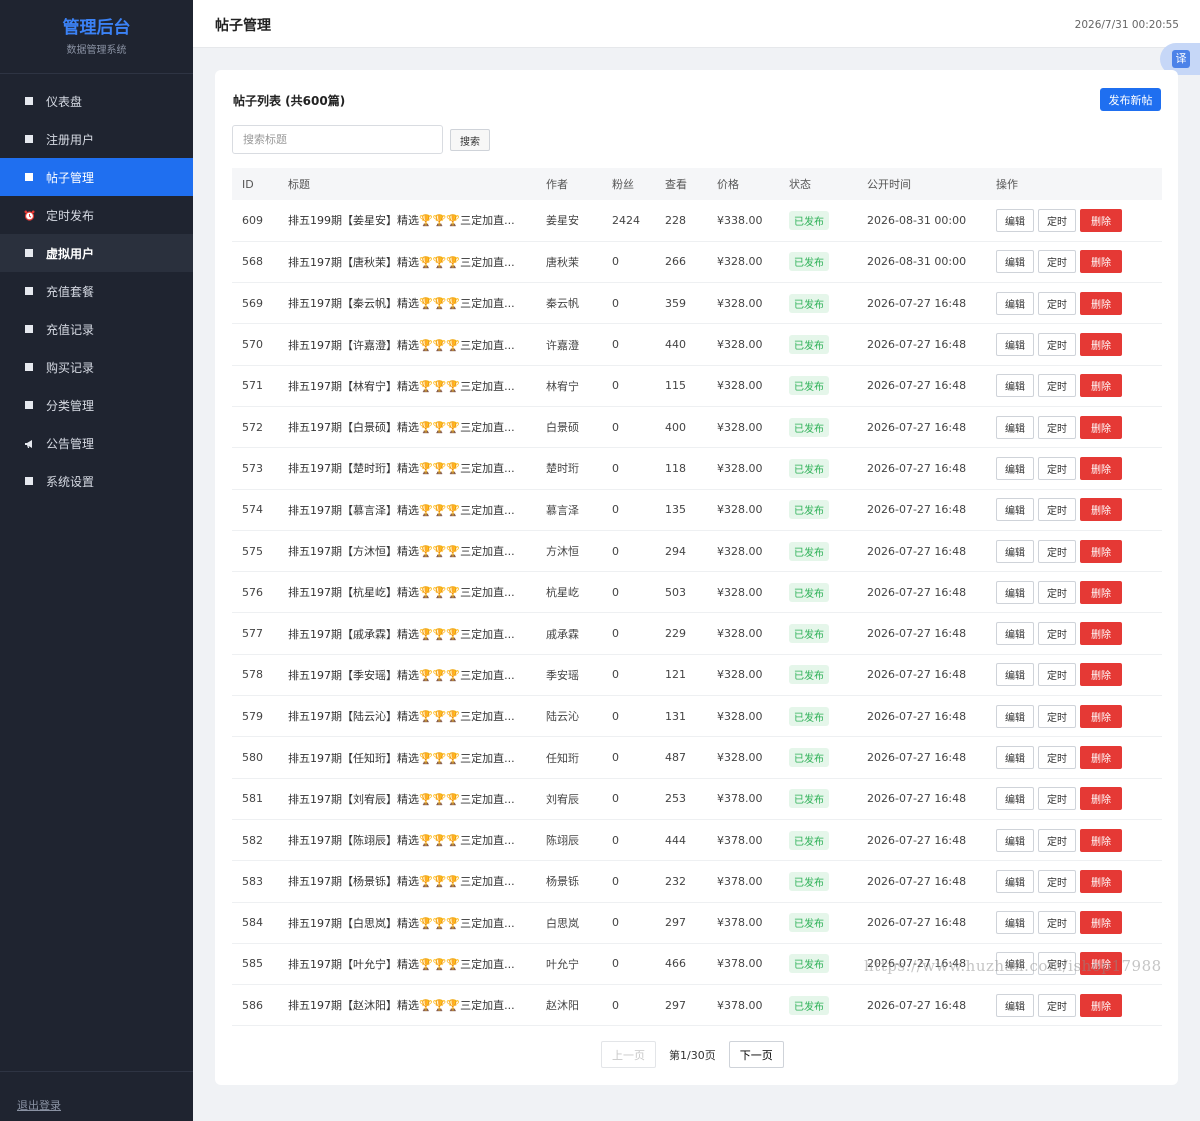 This screenshot has height=1121, width=1200. Describe the element at coordinates (96, 367) in the screenshot. I see `sidebar-item-purchase-records: 购买记录` at that location.